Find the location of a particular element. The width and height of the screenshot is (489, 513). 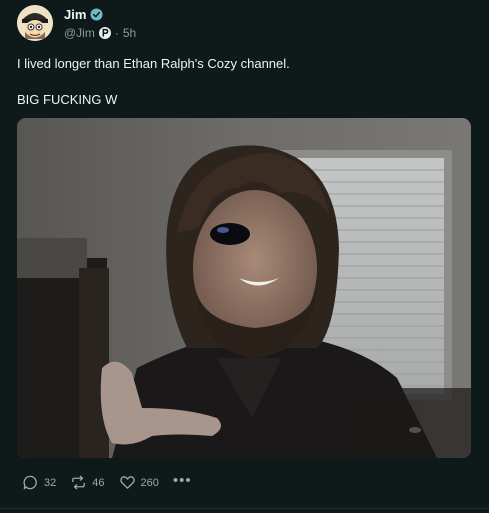

repost-count: 46 is located at coordinates (98, 482).